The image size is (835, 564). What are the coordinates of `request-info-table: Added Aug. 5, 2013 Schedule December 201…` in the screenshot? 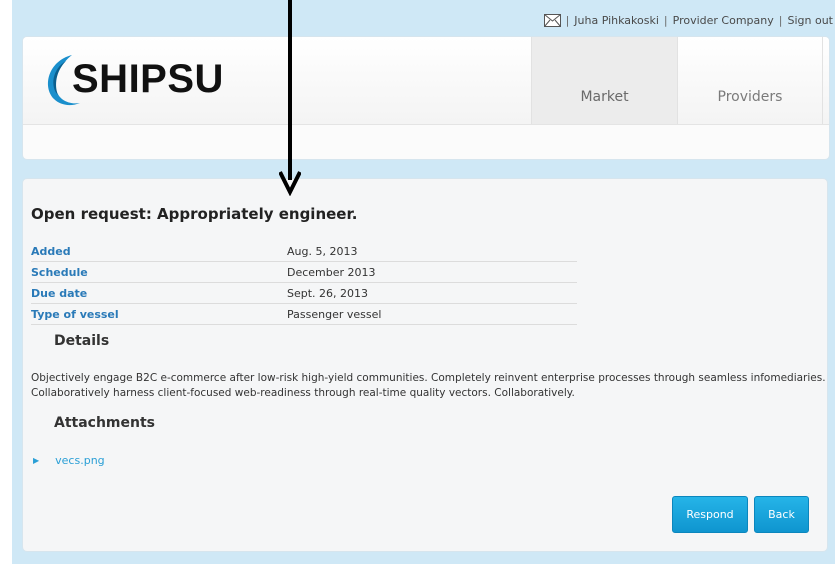 It's located at (304, 283).